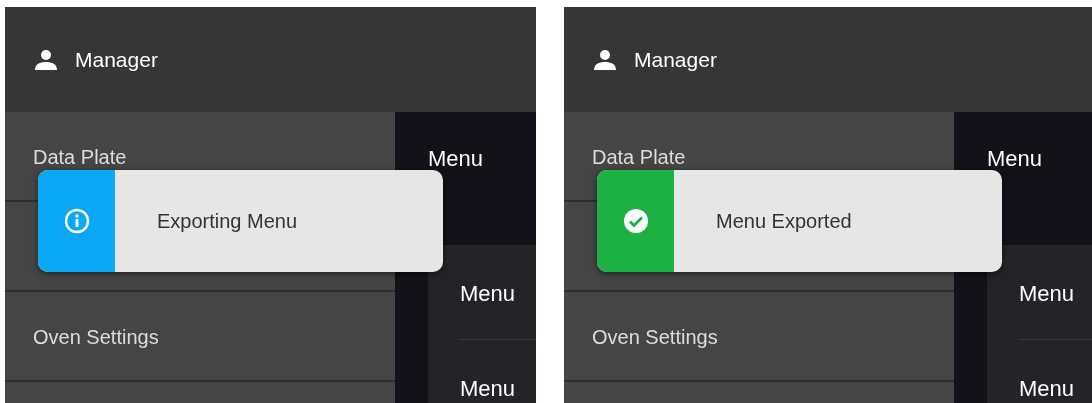 The width and height of the screenshot is (1092, 403). What do you see at coordinates (783, 221) in the screenshot?
I see `toast-message: Menu Exported` at bounding box center [783, 221].